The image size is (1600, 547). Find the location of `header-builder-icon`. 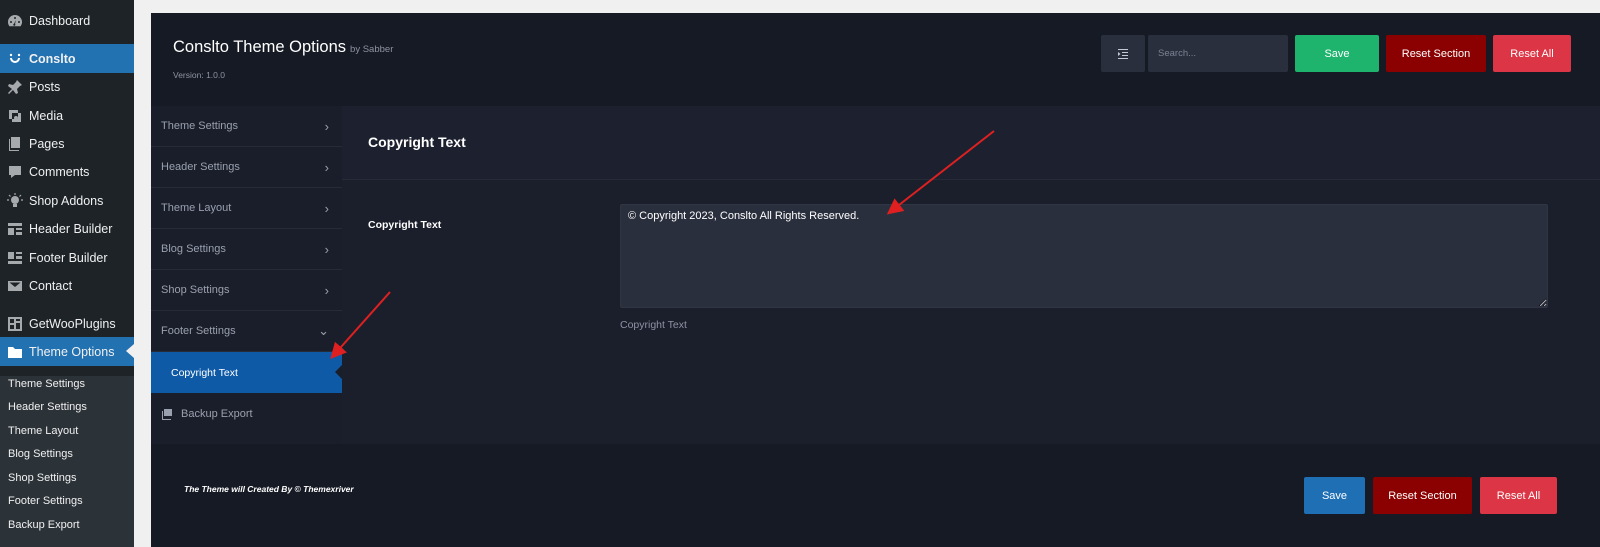

header-builder-icon is located at coordinates (15, 229).